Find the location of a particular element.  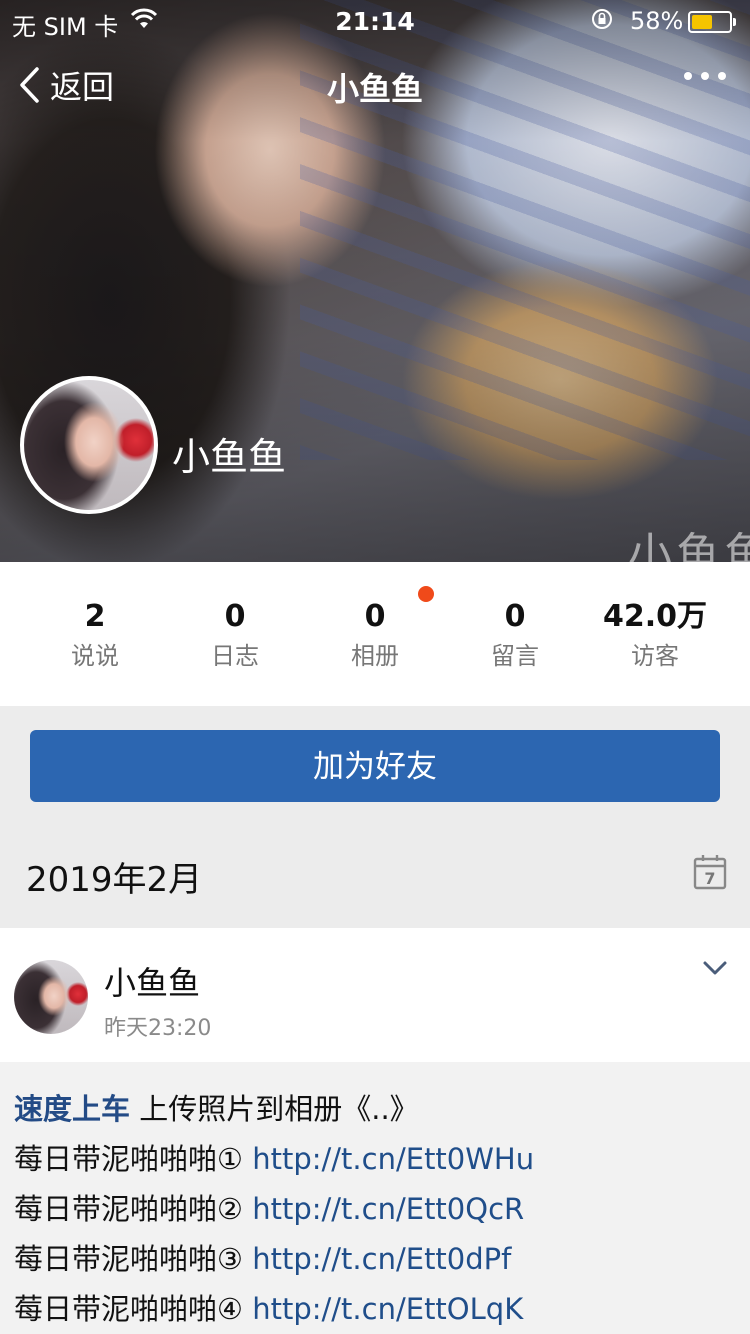

stat-label: 相册 is located at coordinates (375, 656).